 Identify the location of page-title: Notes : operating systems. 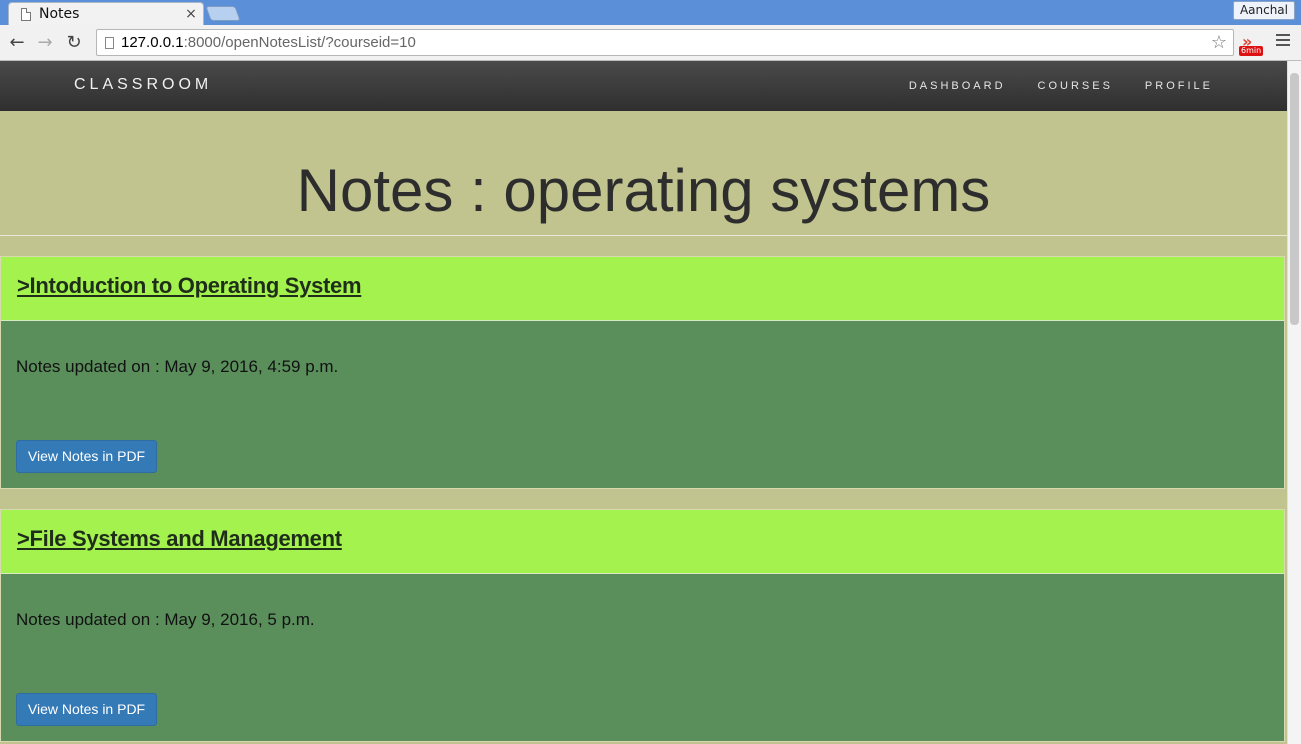
(643, 190).